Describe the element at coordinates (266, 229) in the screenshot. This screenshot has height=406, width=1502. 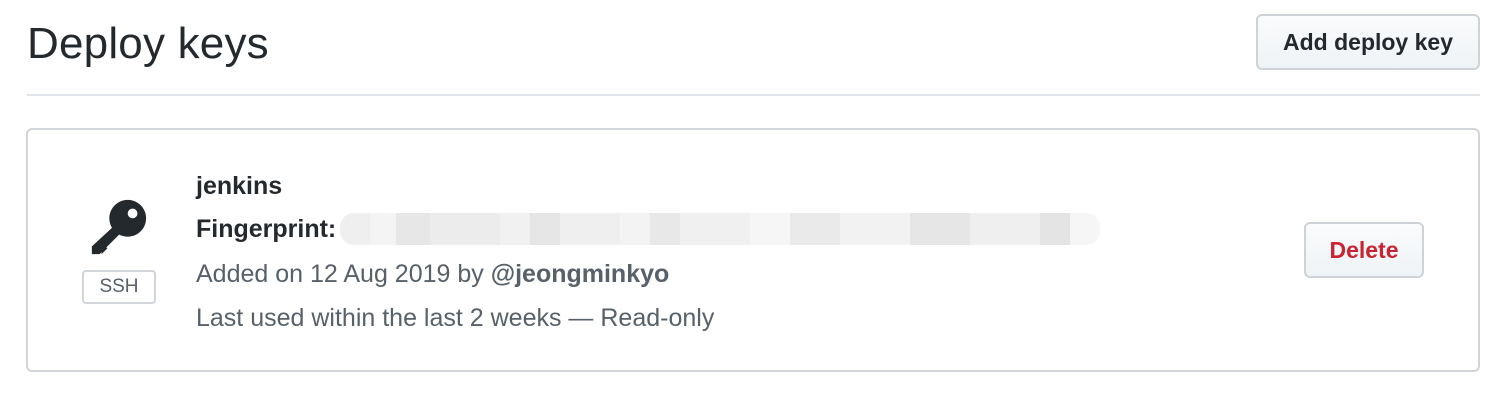
I see `fingerprint-label: Fingerprint:` at that location.